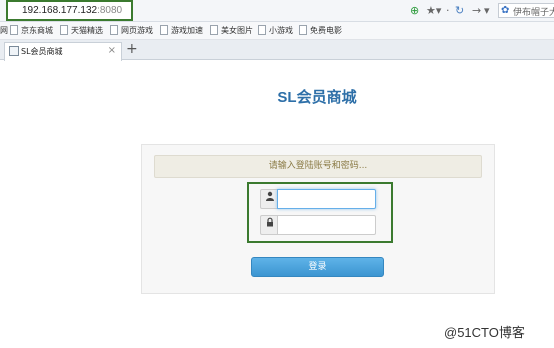 Image resolution: width=554 pixels, height=348 pixels. Describe the element at coordinates (31, 31) in the screenshot. I see `bookmark-item: 京东商城` at that location.